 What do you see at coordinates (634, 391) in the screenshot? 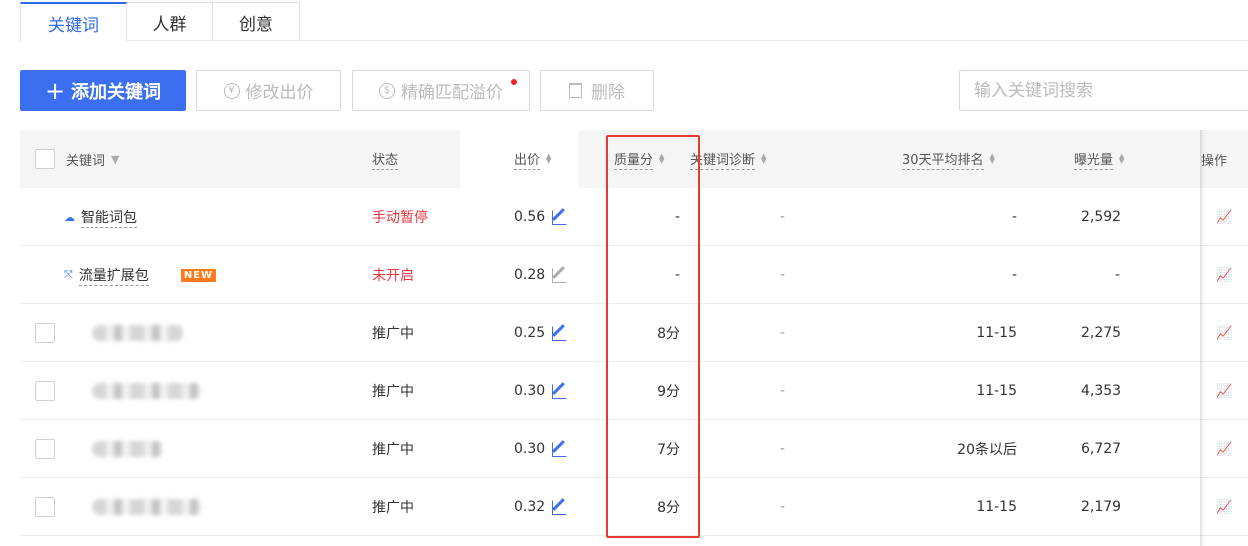
I see `table-row: 推广中 0.30 9分 - 11-15 4,353 📈` at bounding box center [634, 391].